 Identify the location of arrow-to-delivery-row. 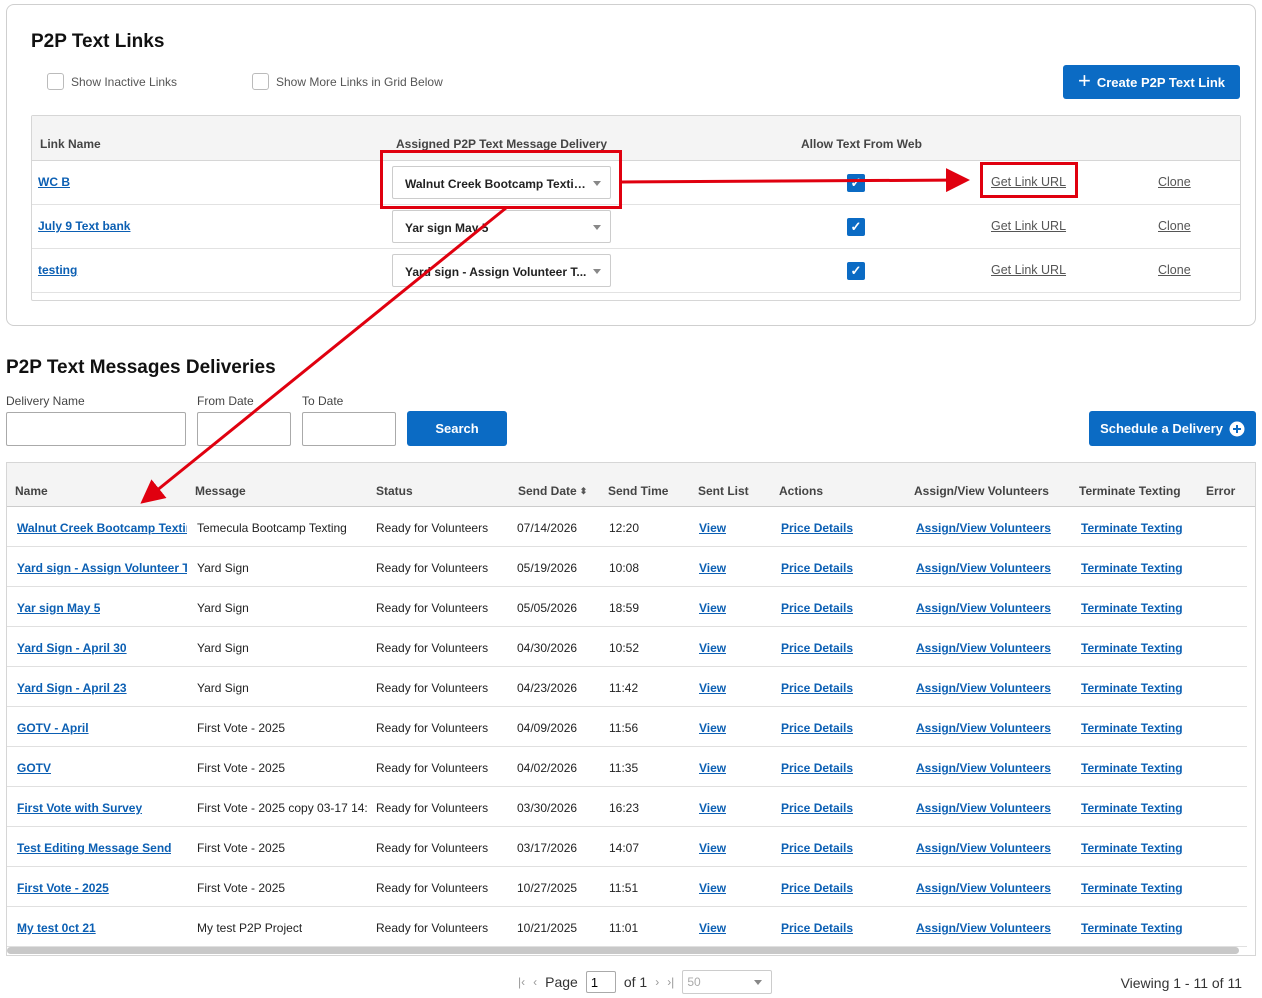
(323, 355).